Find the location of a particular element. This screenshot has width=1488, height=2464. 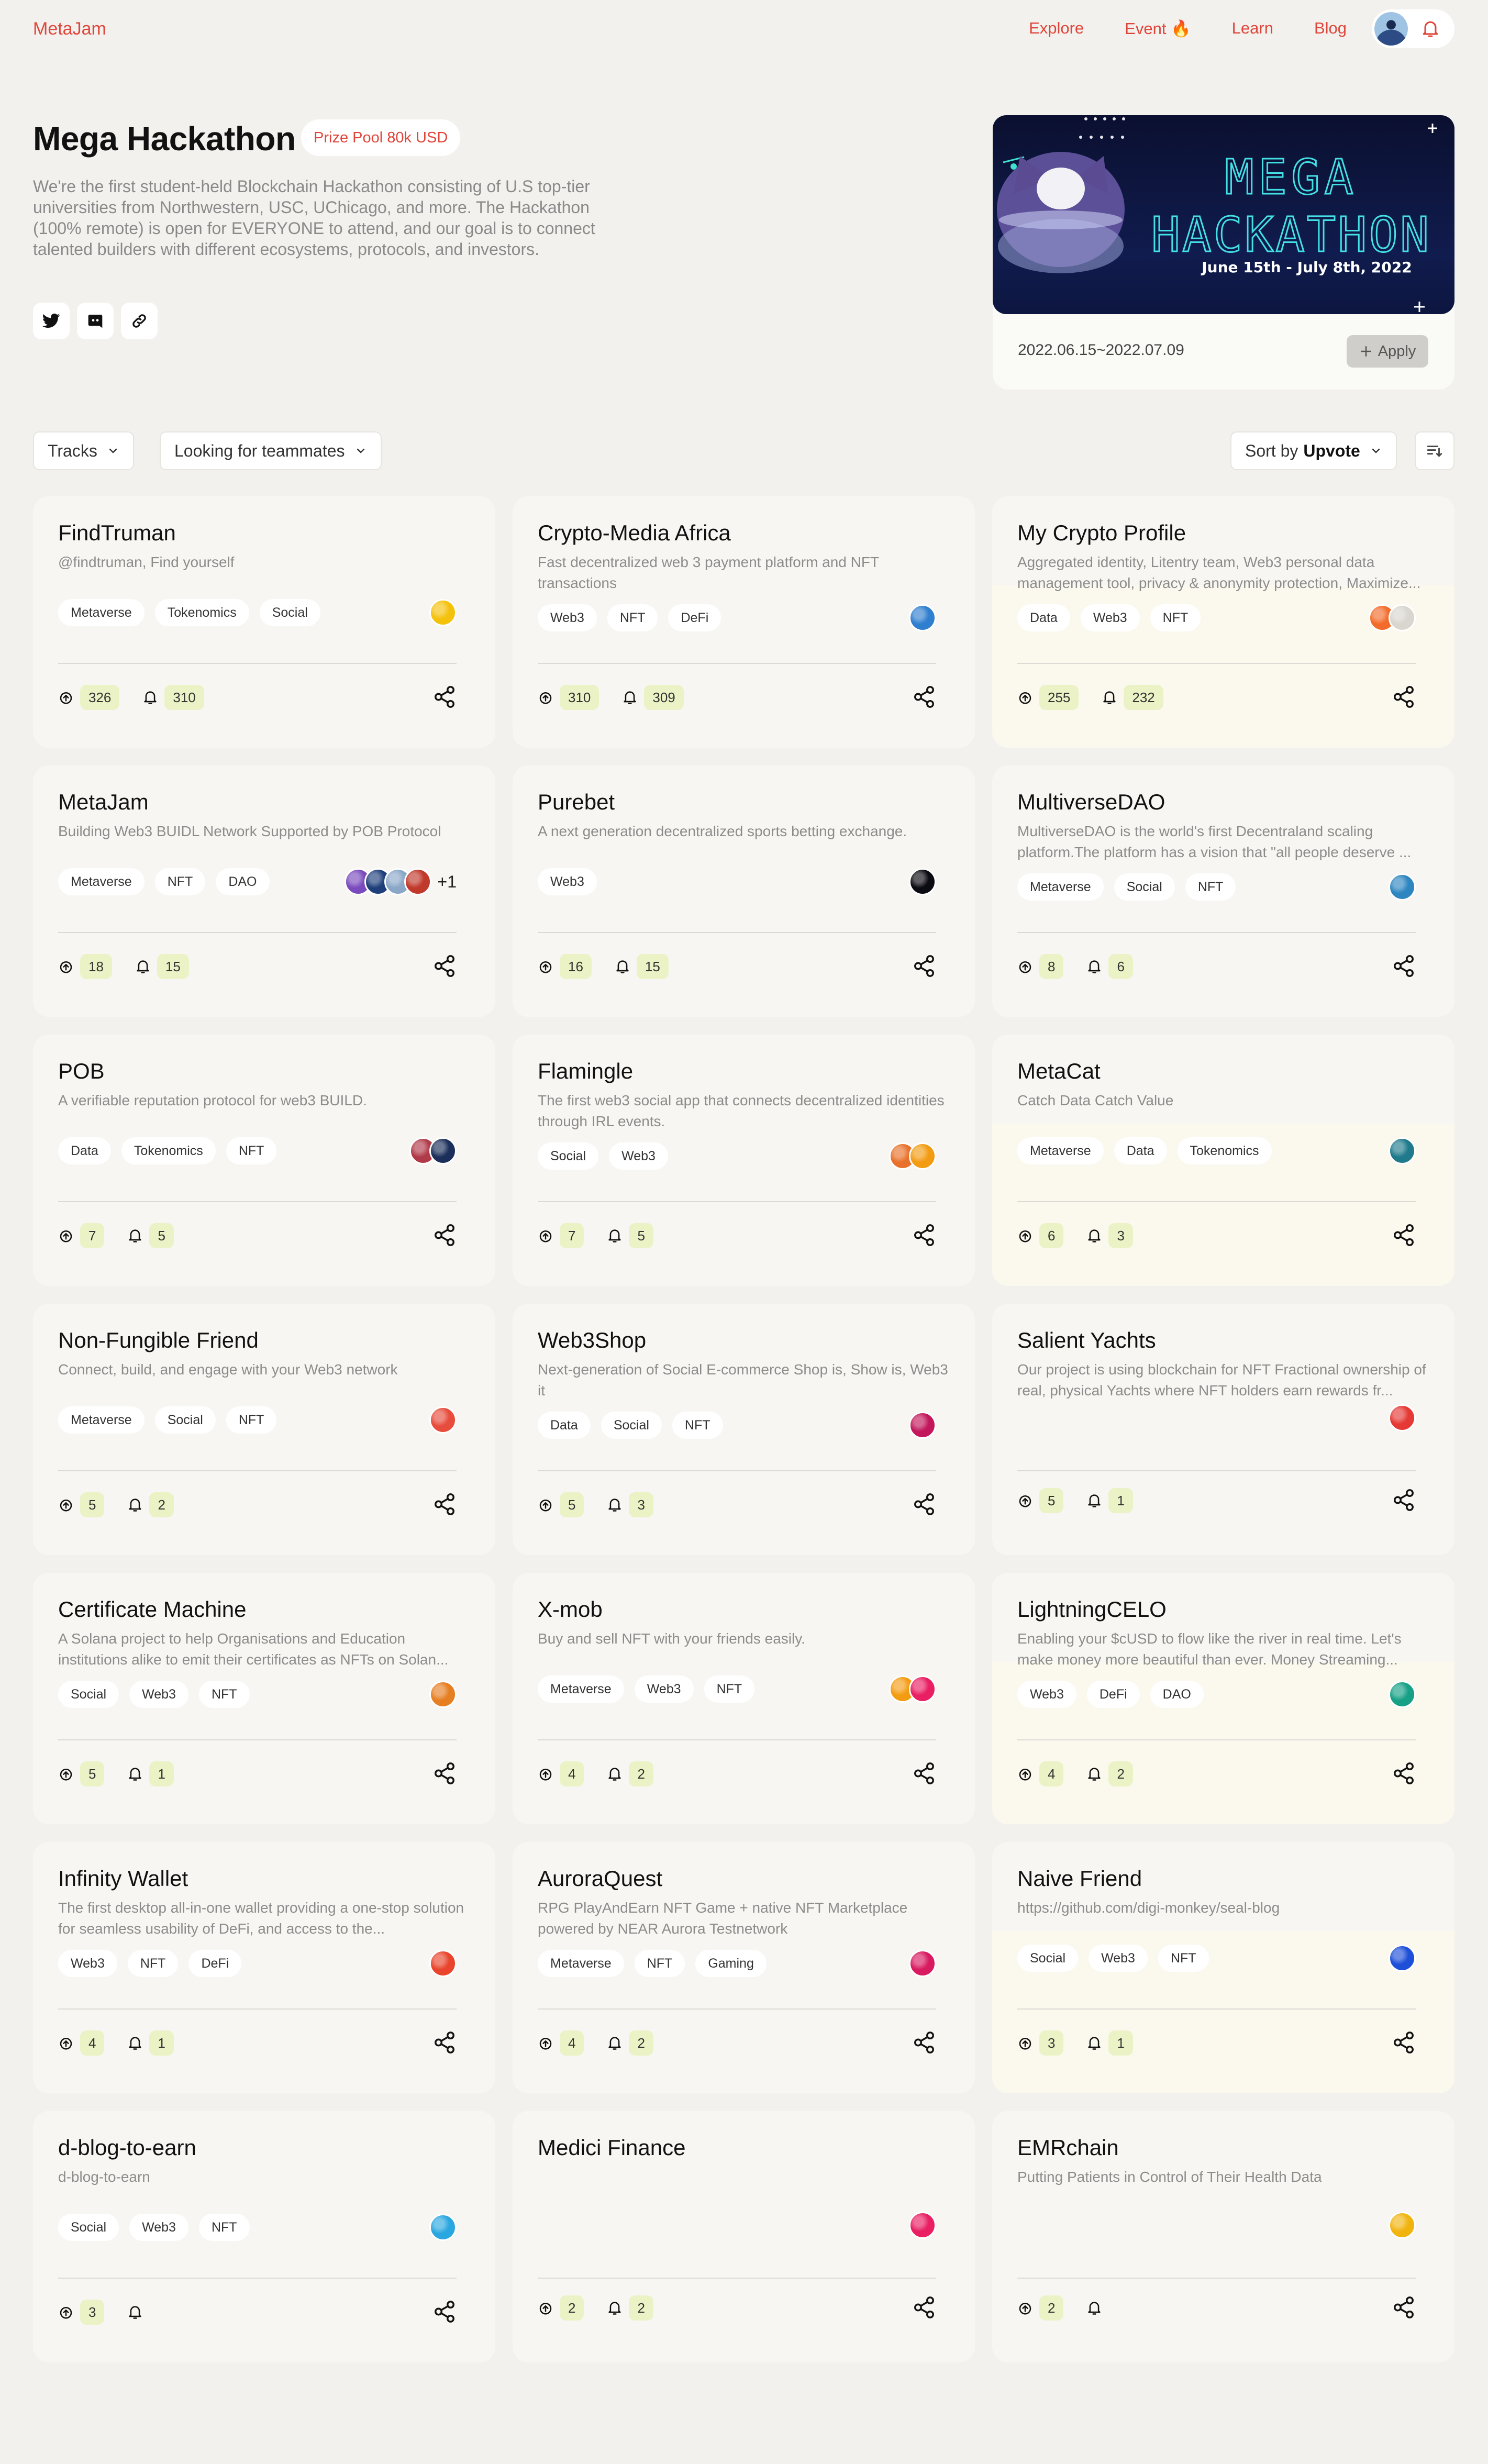

project-title: FindTruman is located at coordinates (117, 533).